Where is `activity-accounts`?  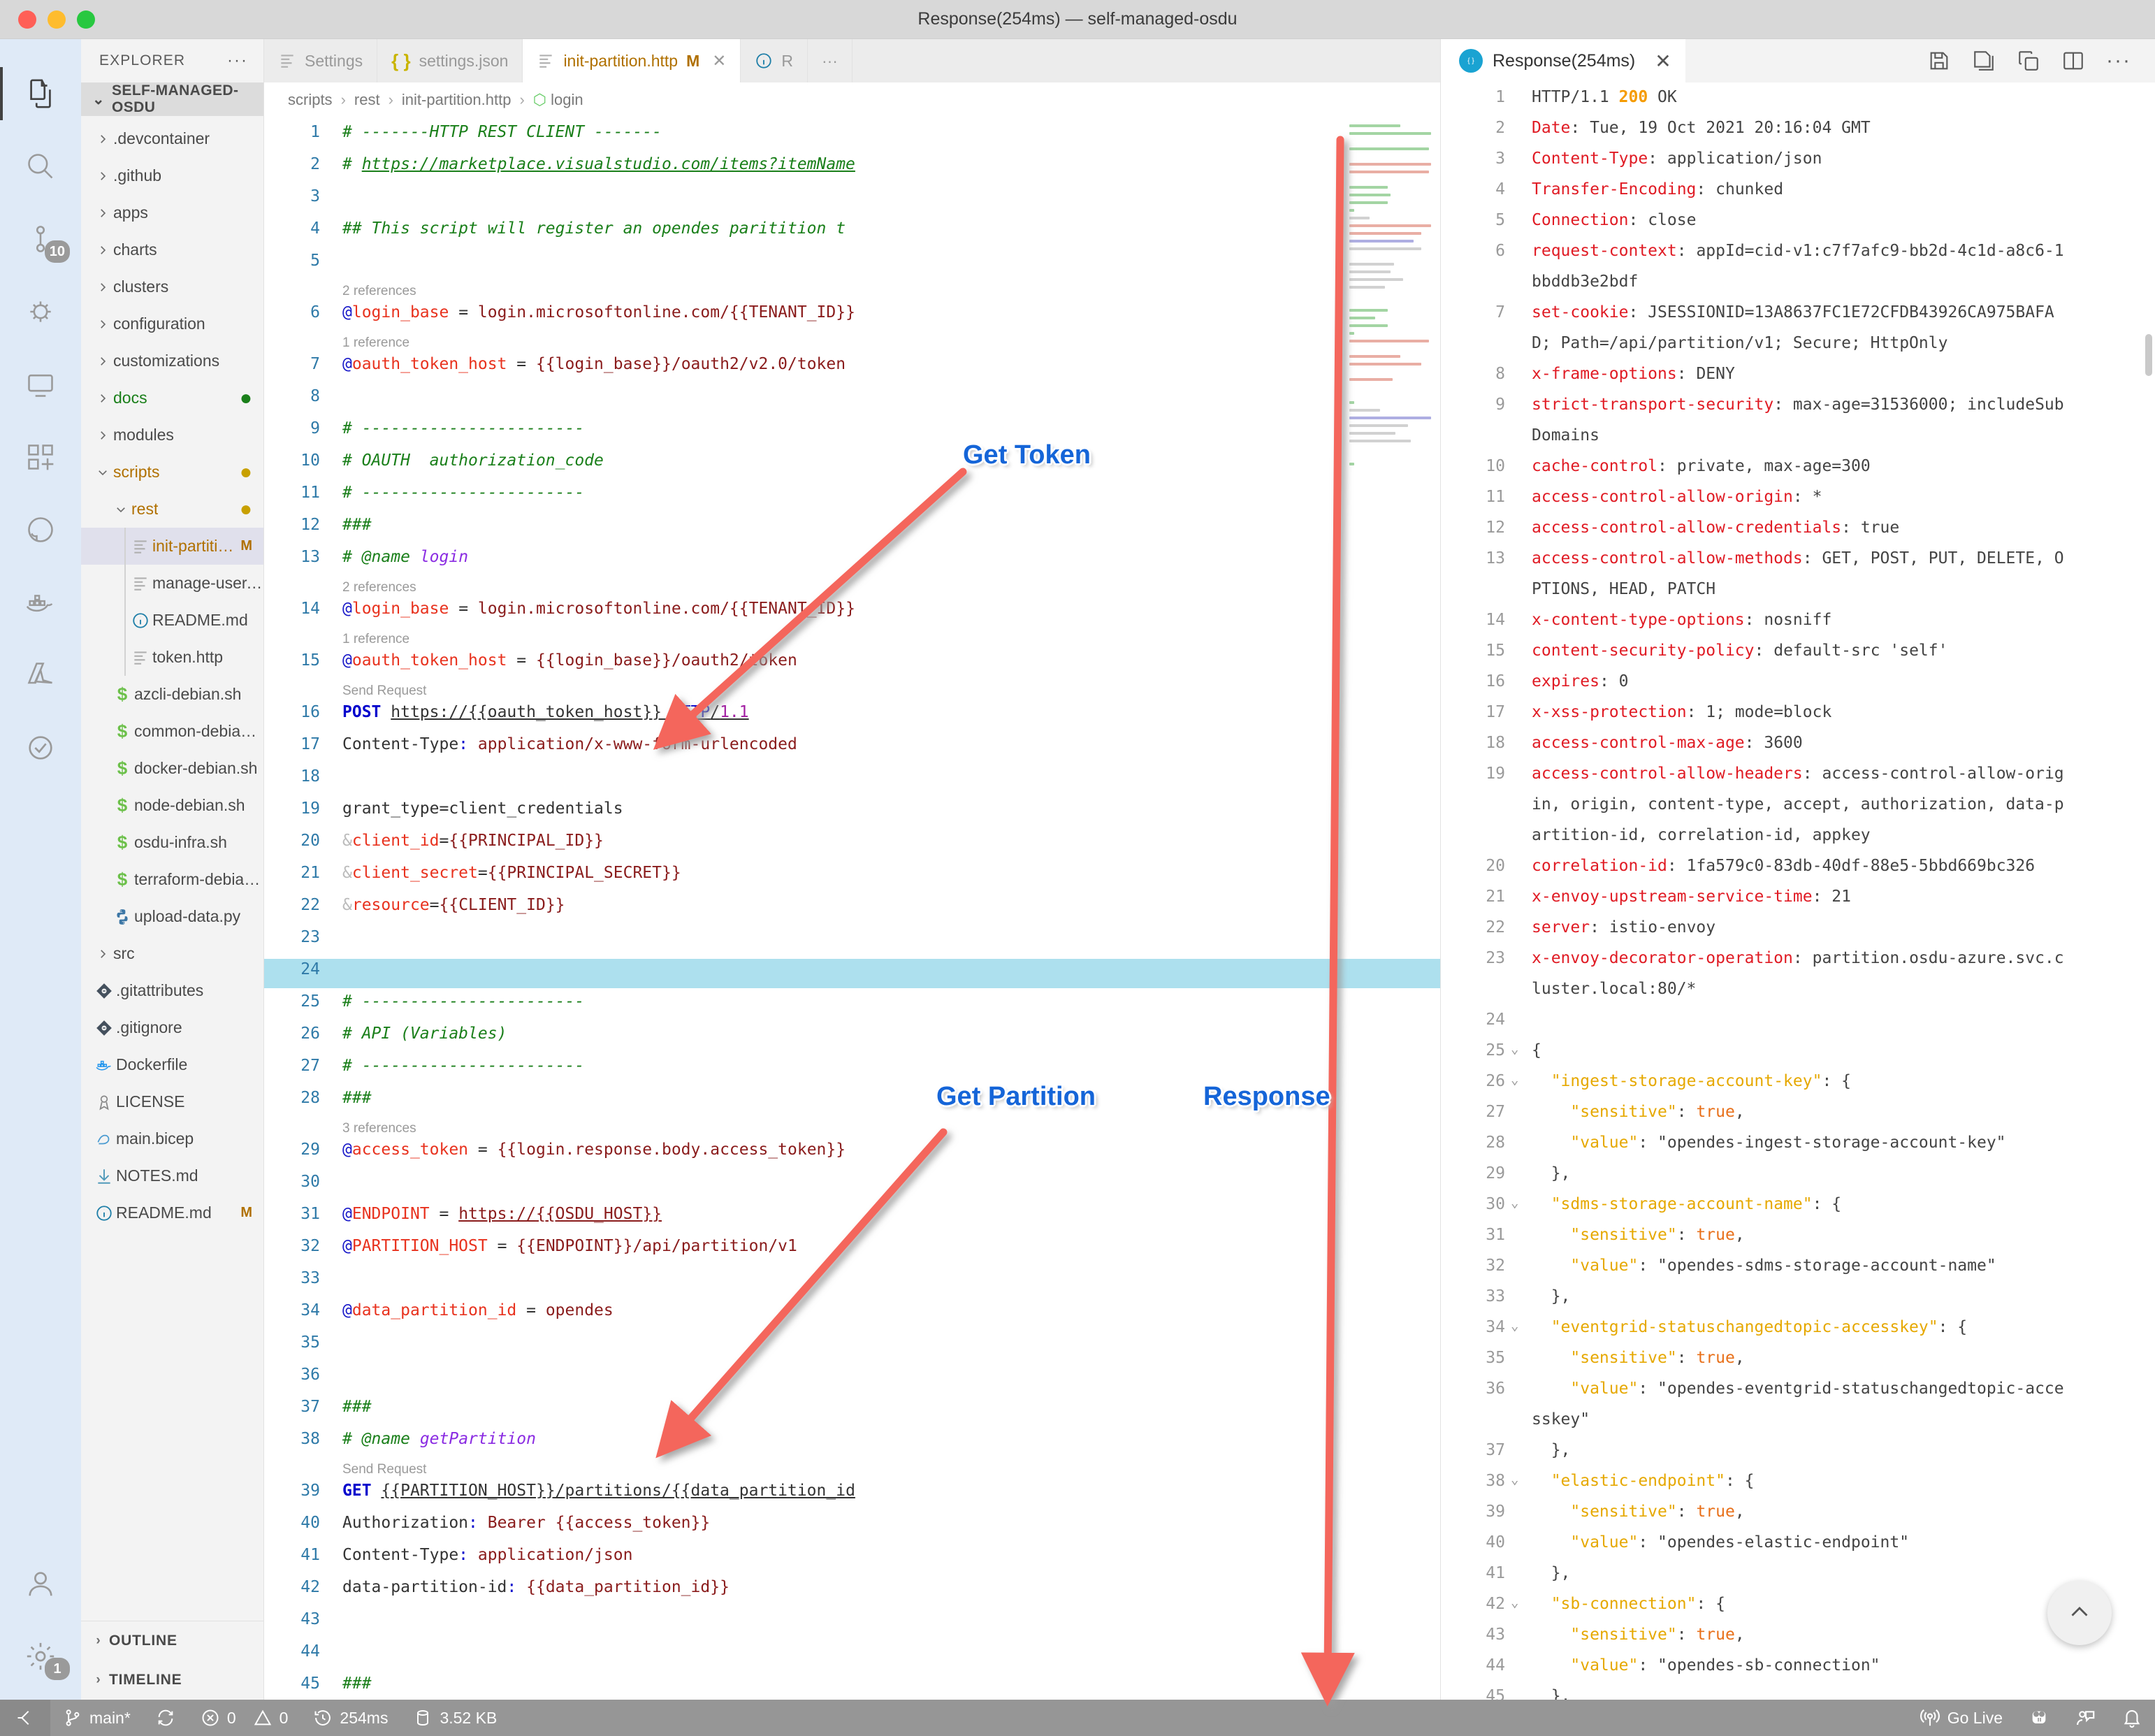 activity-accounts is located at coordinates (40, 1583).